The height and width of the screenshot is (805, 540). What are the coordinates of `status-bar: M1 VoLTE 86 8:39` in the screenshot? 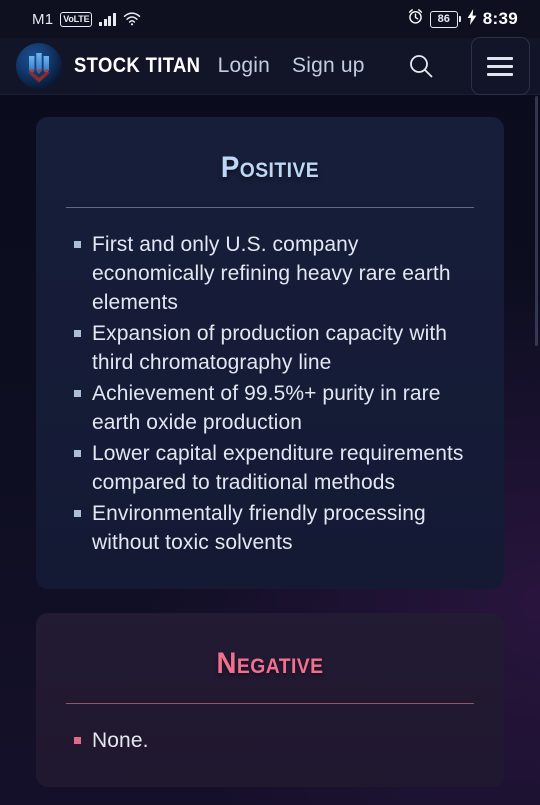 It's located at (270, 19).